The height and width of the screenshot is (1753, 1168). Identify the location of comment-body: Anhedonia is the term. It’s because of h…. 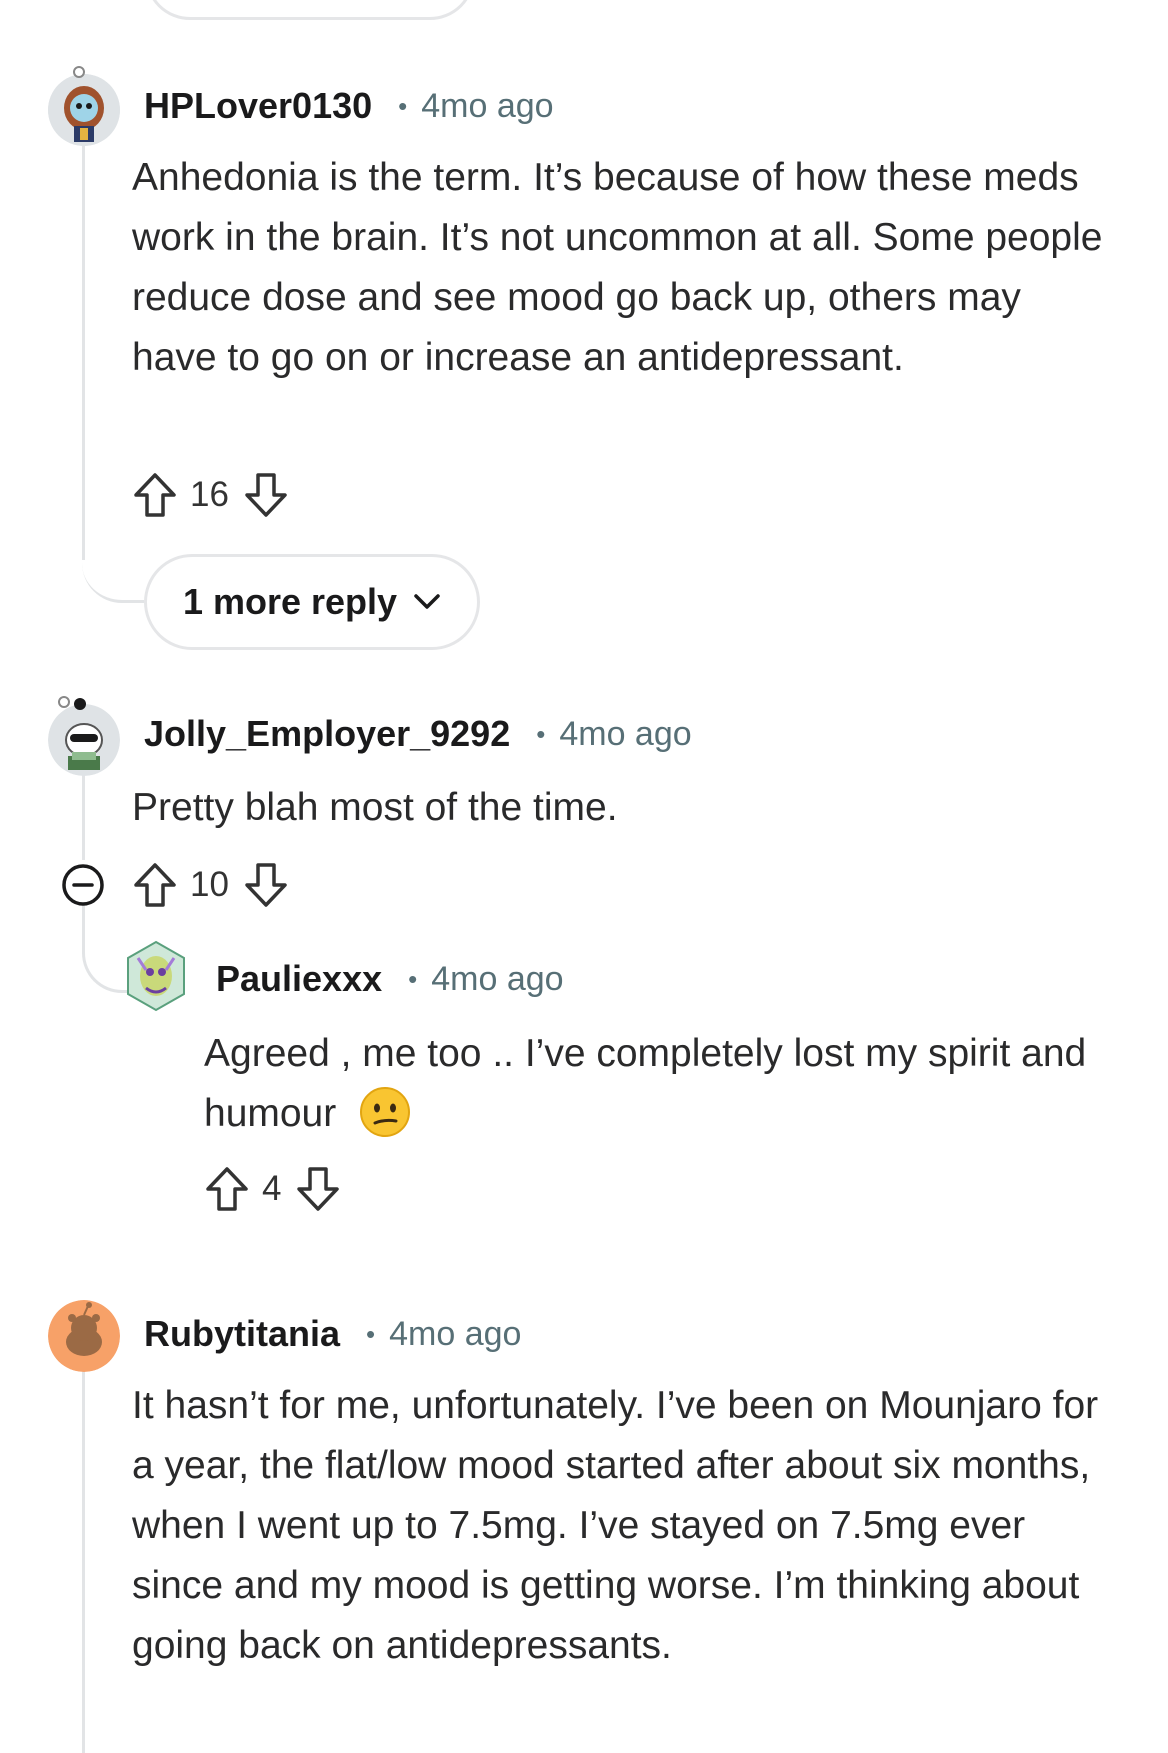
(617, 267).